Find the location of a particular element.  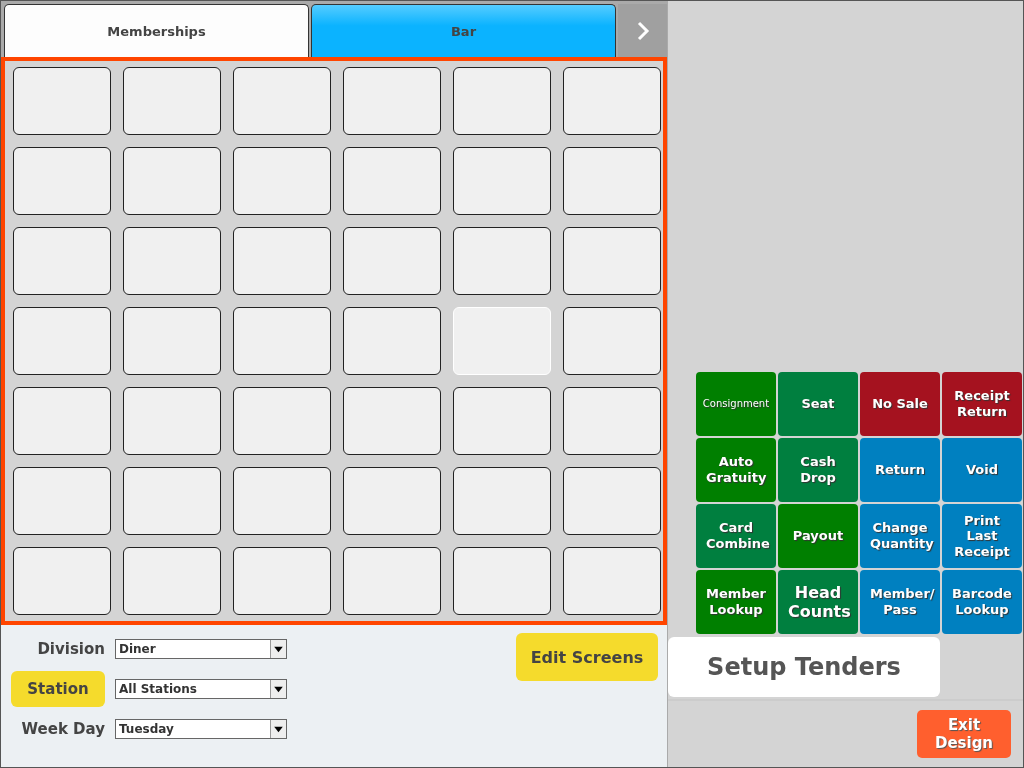

tender-button: Change Quantity is located at coordinates (900, 536).